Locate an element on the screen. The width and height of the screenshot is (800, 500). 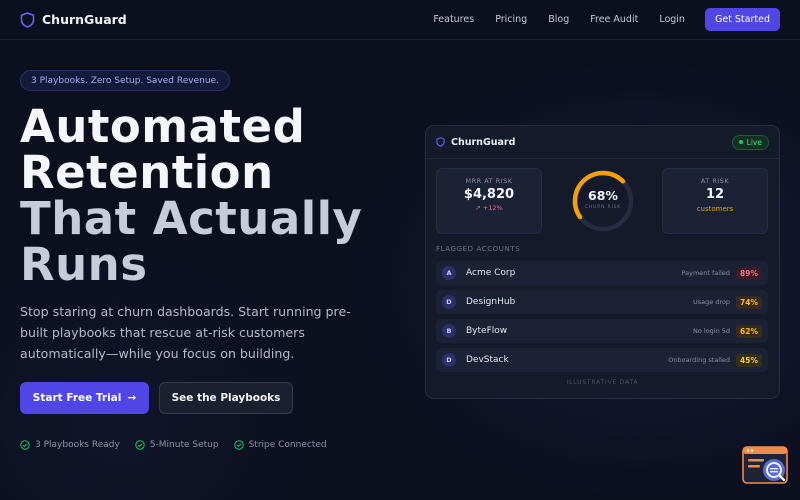
mrr-at-risk-stat: MRR AT RISK $4,820 ↗ +12% is located at coordinates (489, 201).